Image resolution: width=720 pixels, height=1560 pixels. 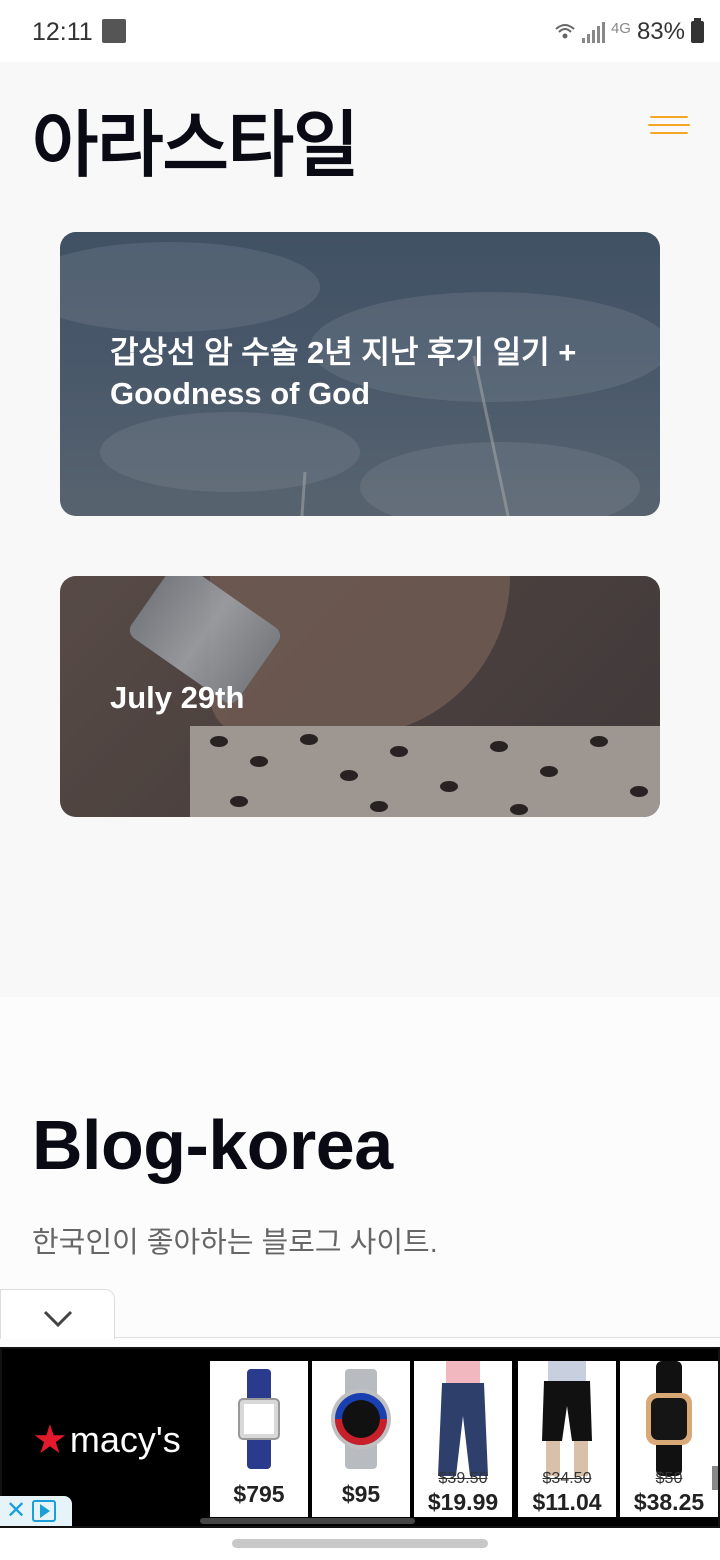 I want to click on ad-product: $34.50 $11.04, so click(x=567, y=1439).